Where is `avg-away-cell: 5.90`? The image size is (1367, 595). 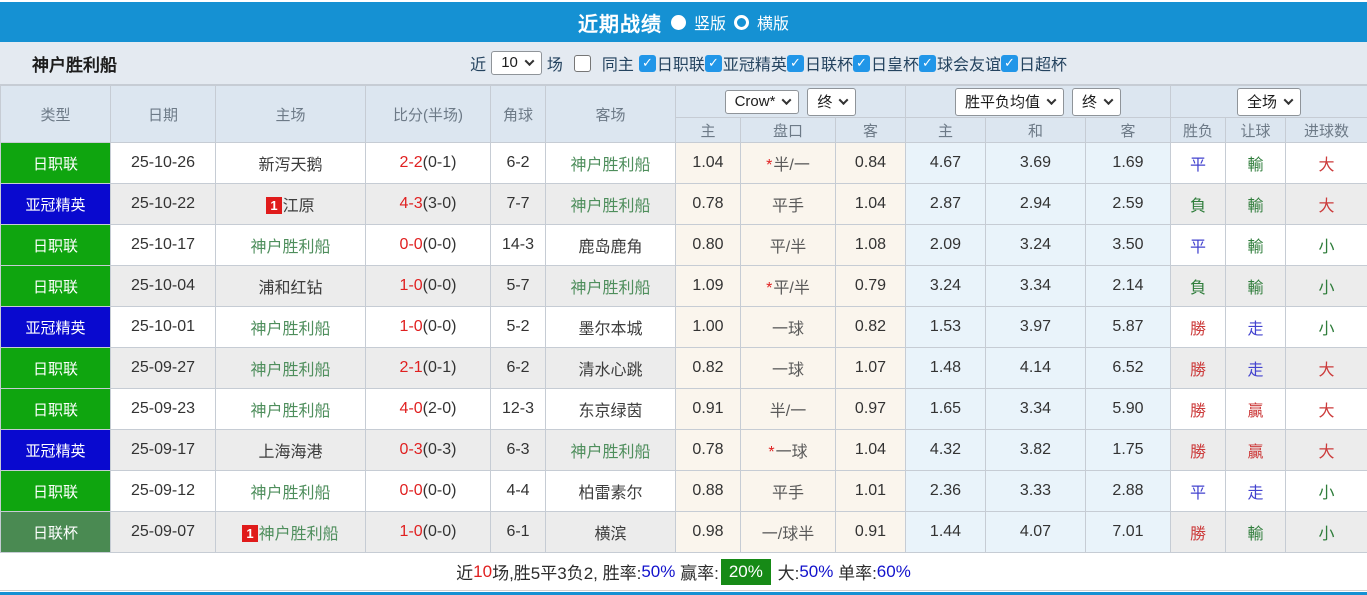
avg-away-cell: 5.90 is located at coordinates (1128, 409).